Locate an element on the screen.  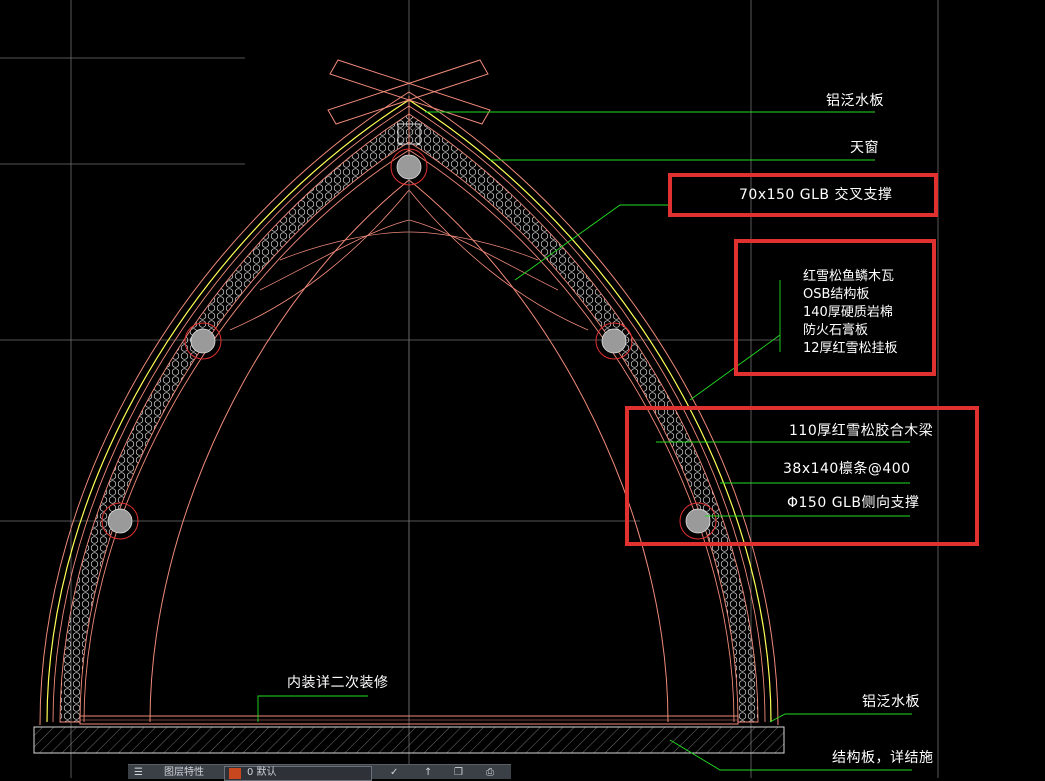
layer-toolbar: ☰ 图层特性 0 默认 ✓ ↑ ❐ ⎙ is located at coordinates (319, 772).